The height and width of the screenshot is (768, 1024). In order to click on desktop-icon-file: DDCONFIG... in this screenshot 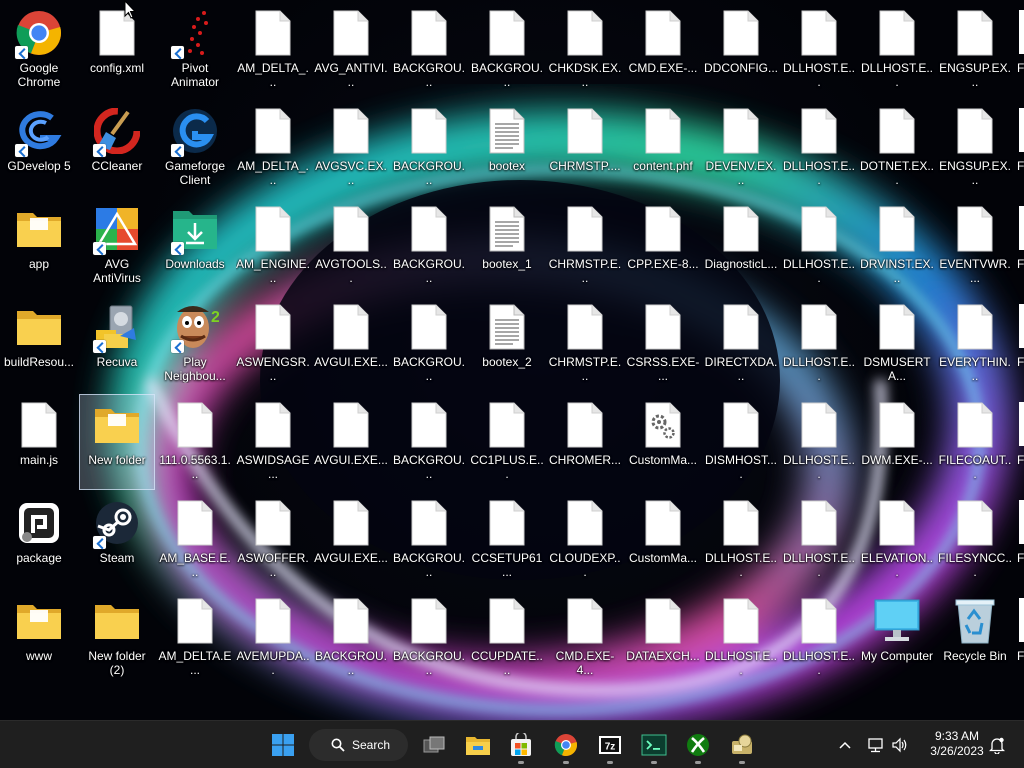, I will do `click(741, 50)`.